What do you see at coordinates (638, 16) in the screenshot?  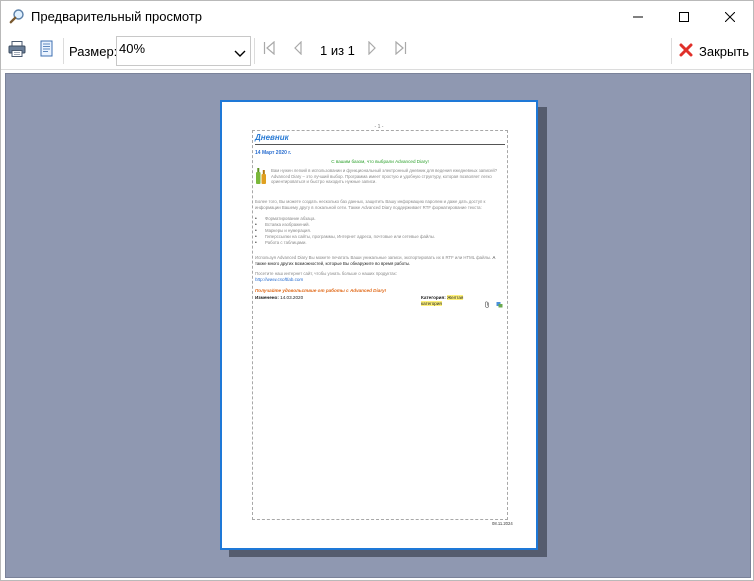 I see `minimize-button` at bounding box center [638, 16].